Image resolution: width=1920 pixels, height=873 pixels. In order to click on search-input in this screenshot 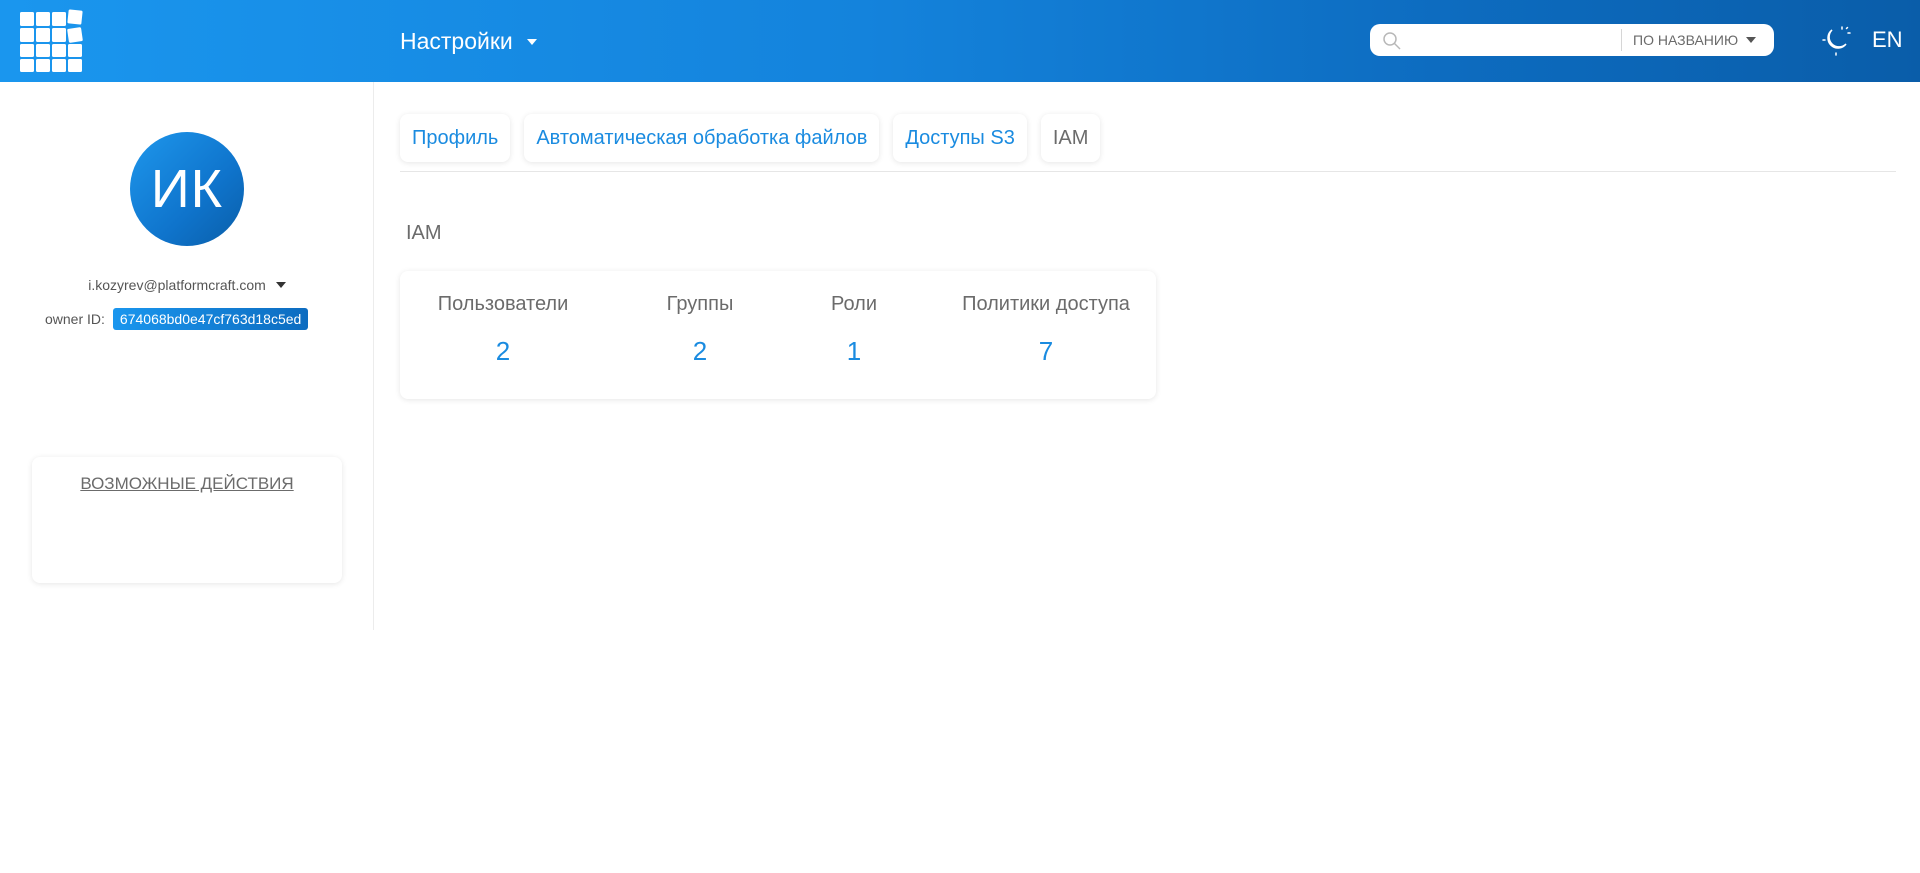, I will do `click(1510, 40)`.